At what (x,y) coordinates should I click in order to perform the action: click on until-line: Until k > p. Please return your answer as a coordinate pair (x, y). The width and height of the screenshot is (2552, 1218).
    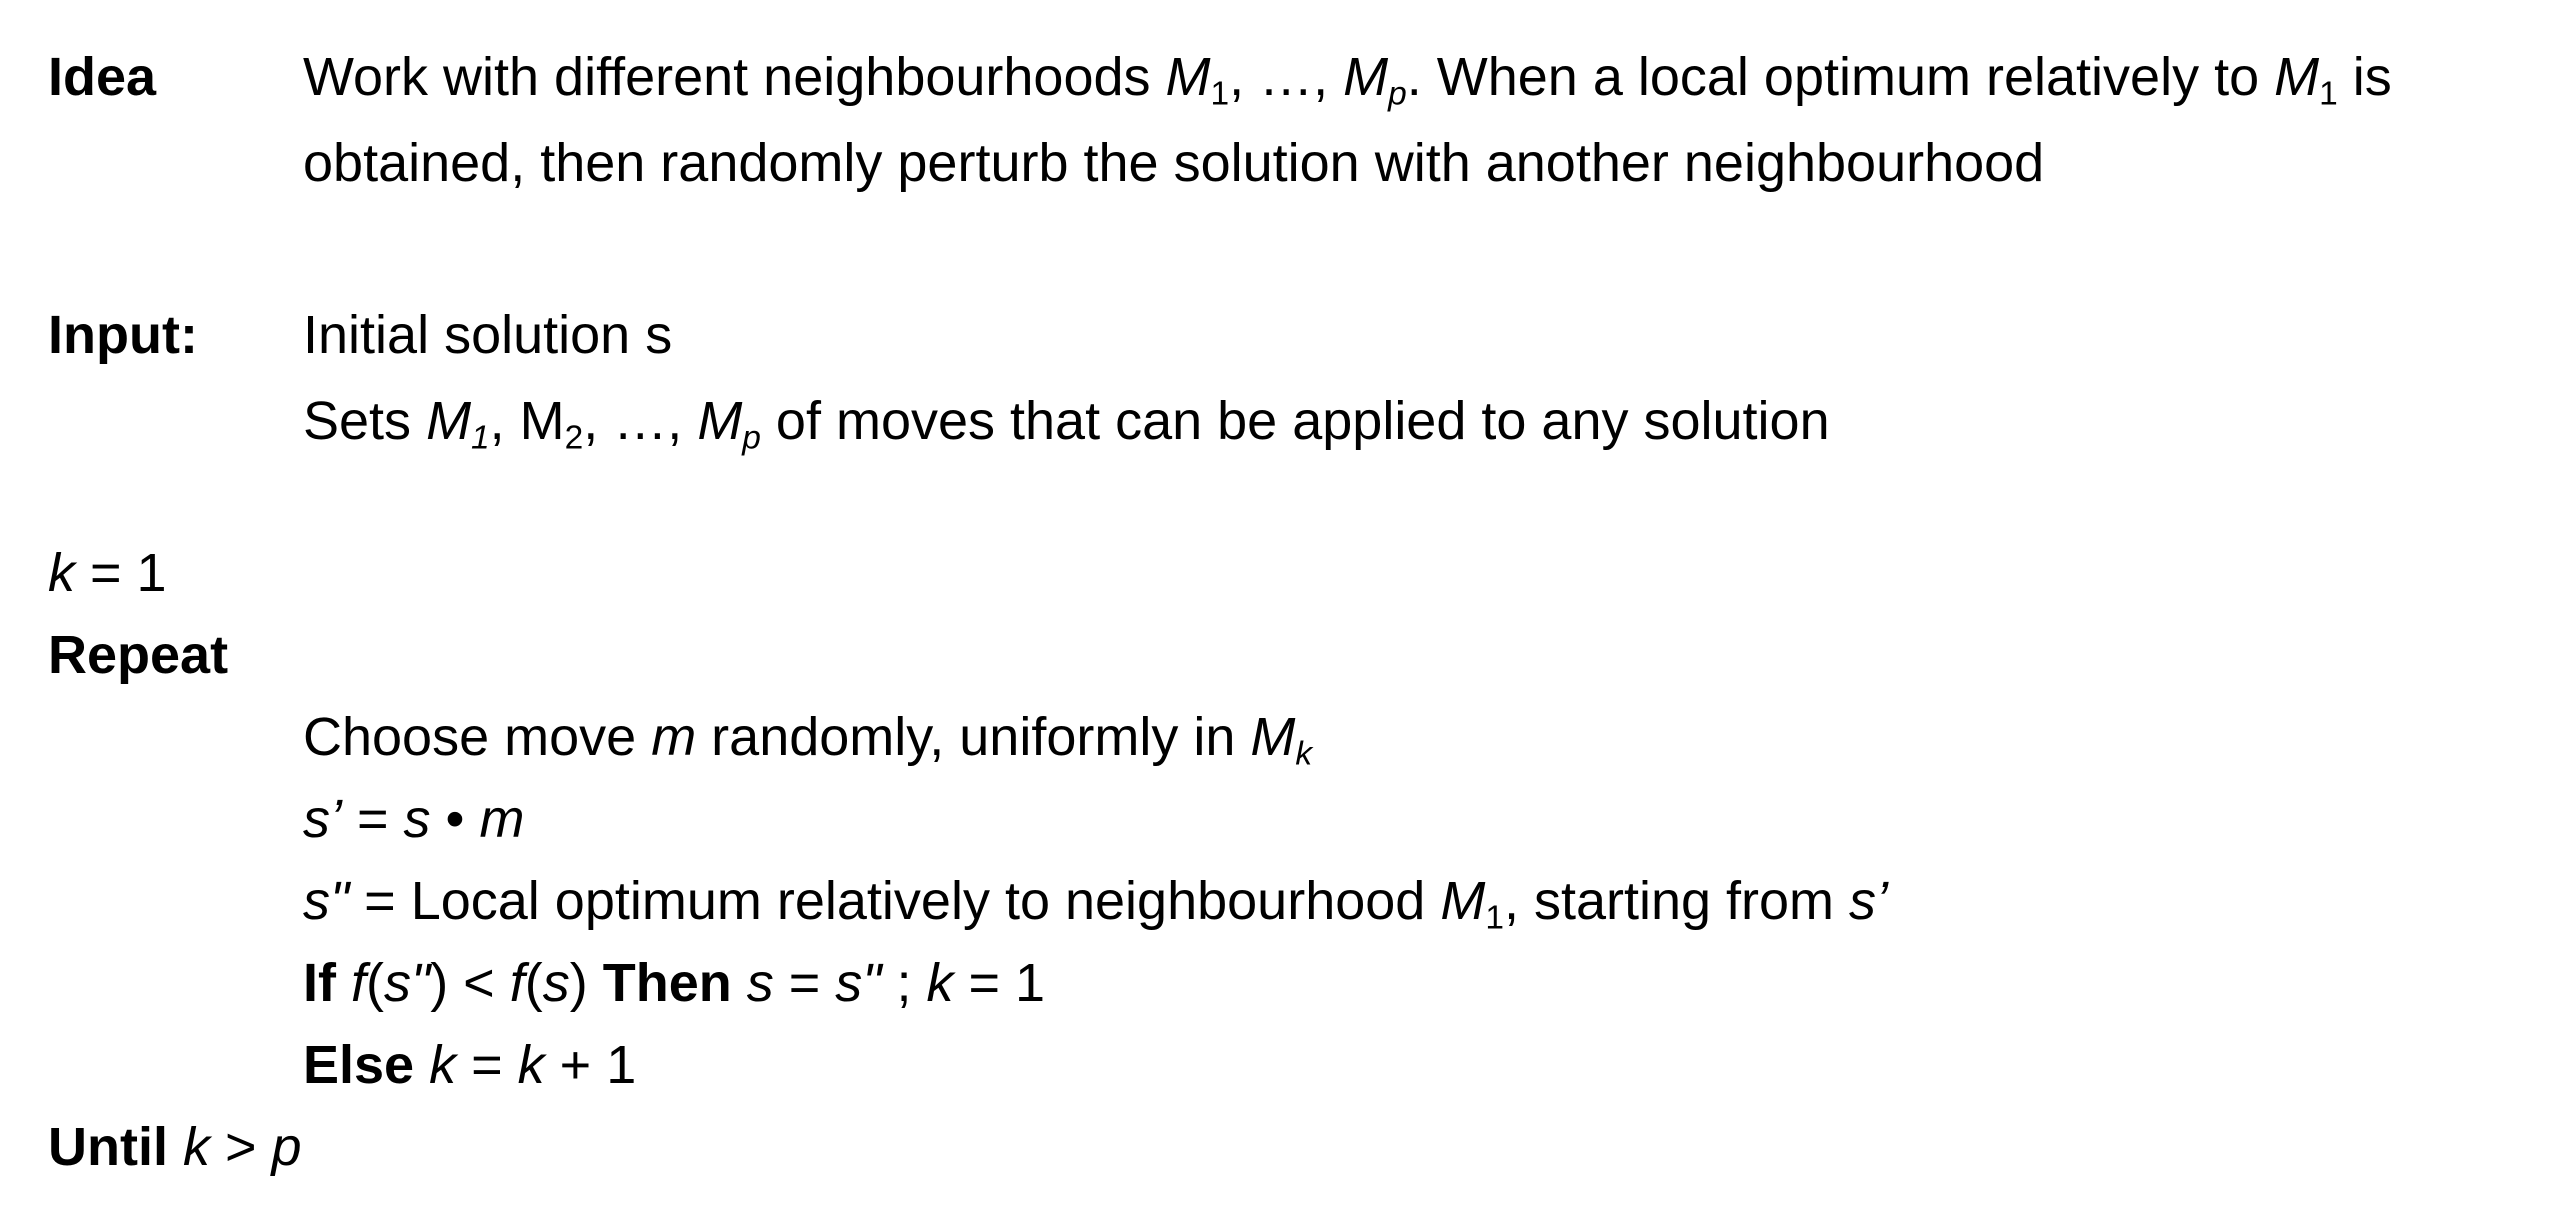
    Looking at the image, I should click on (175, 1147).